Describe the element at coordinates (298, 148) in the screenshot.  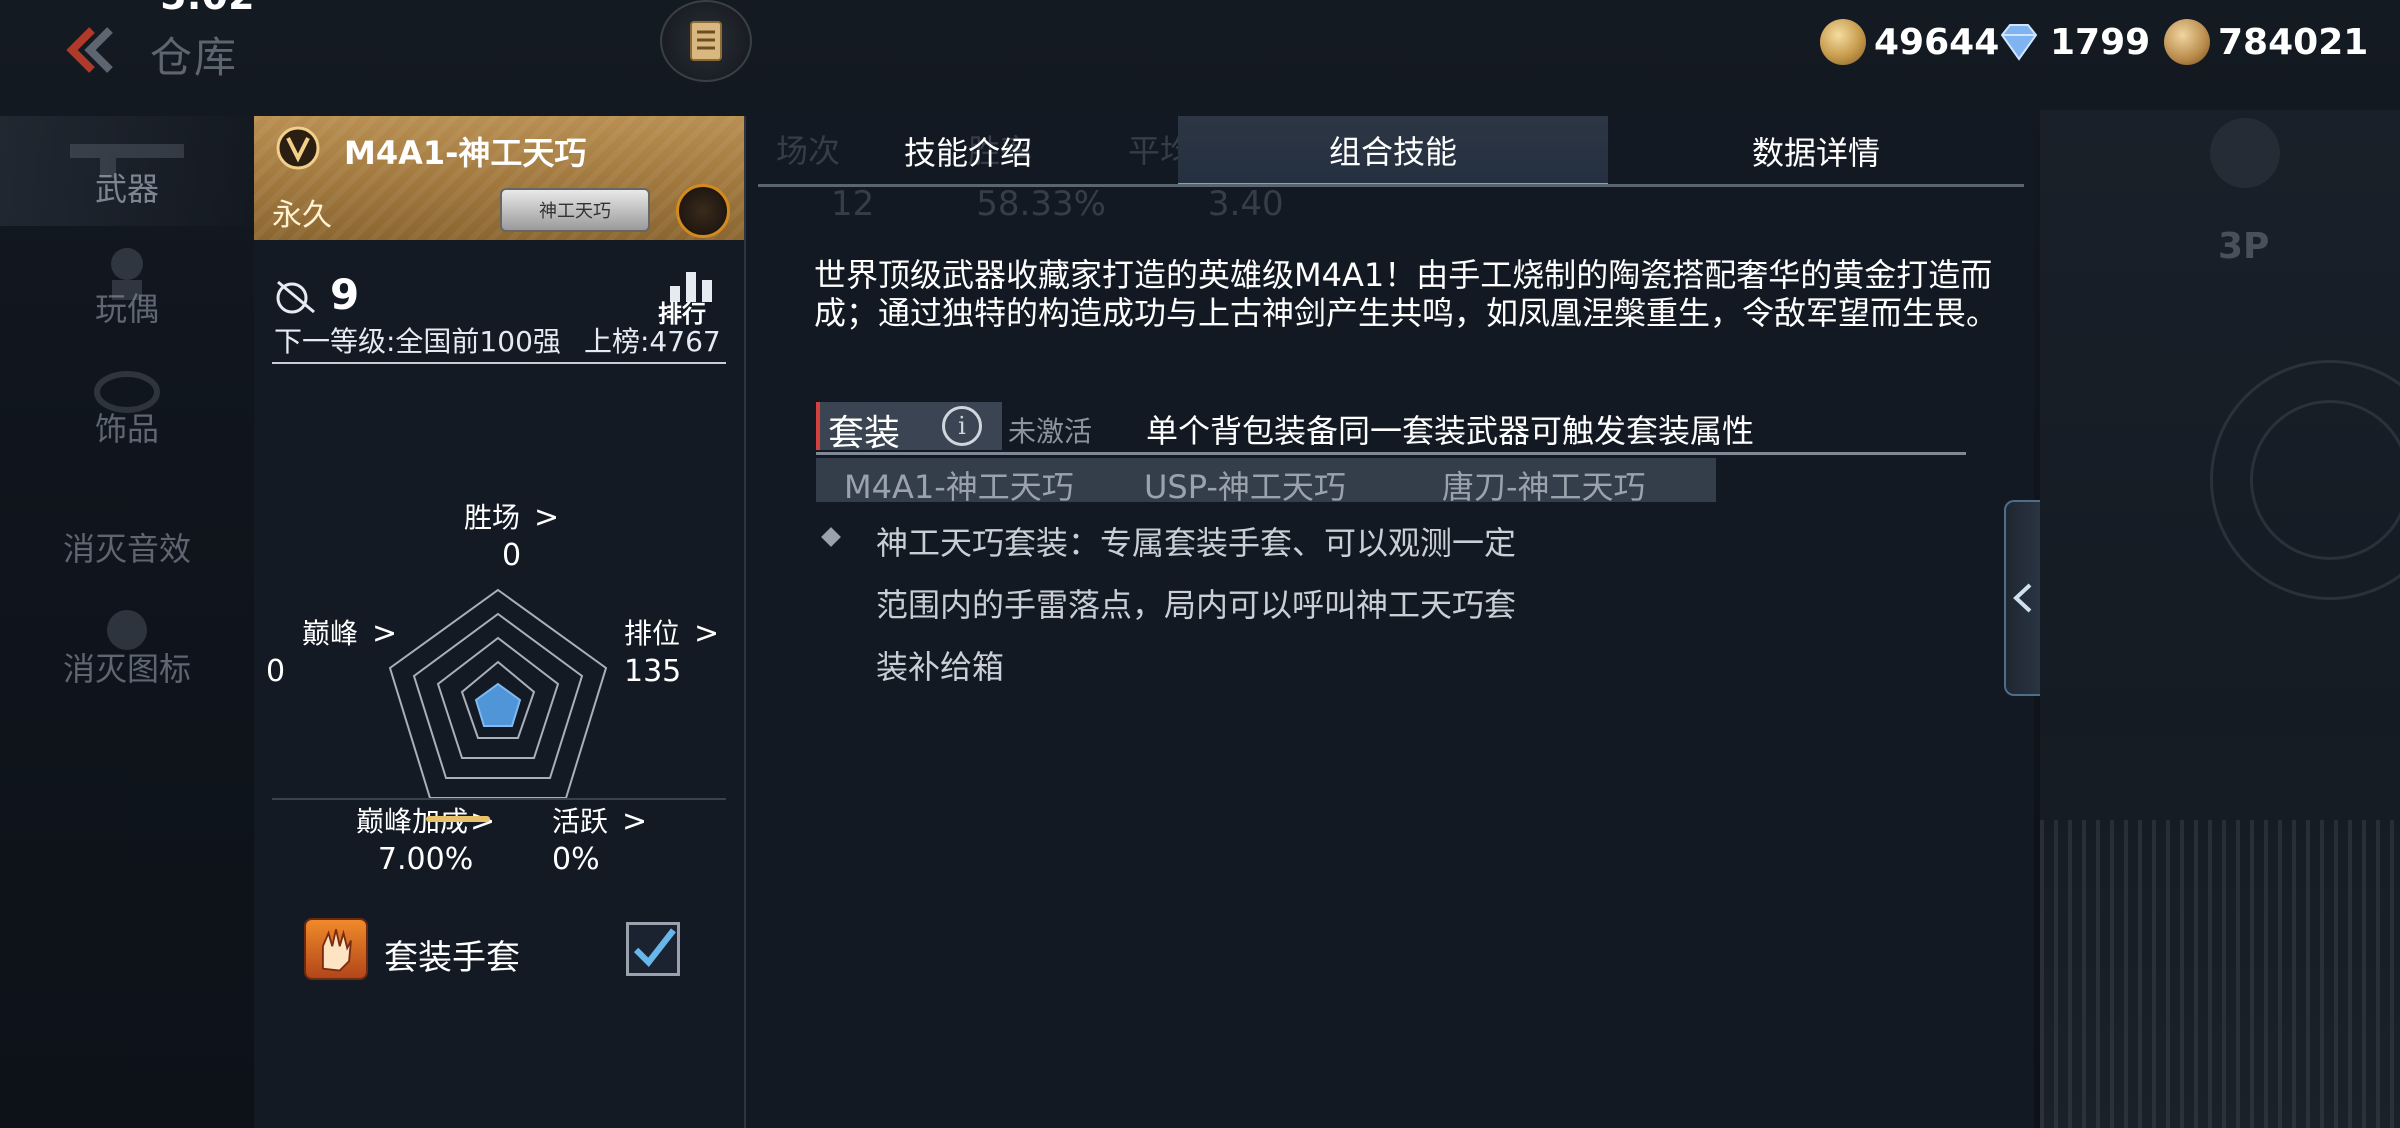
I see `v-rank-badge-icon` at that location.